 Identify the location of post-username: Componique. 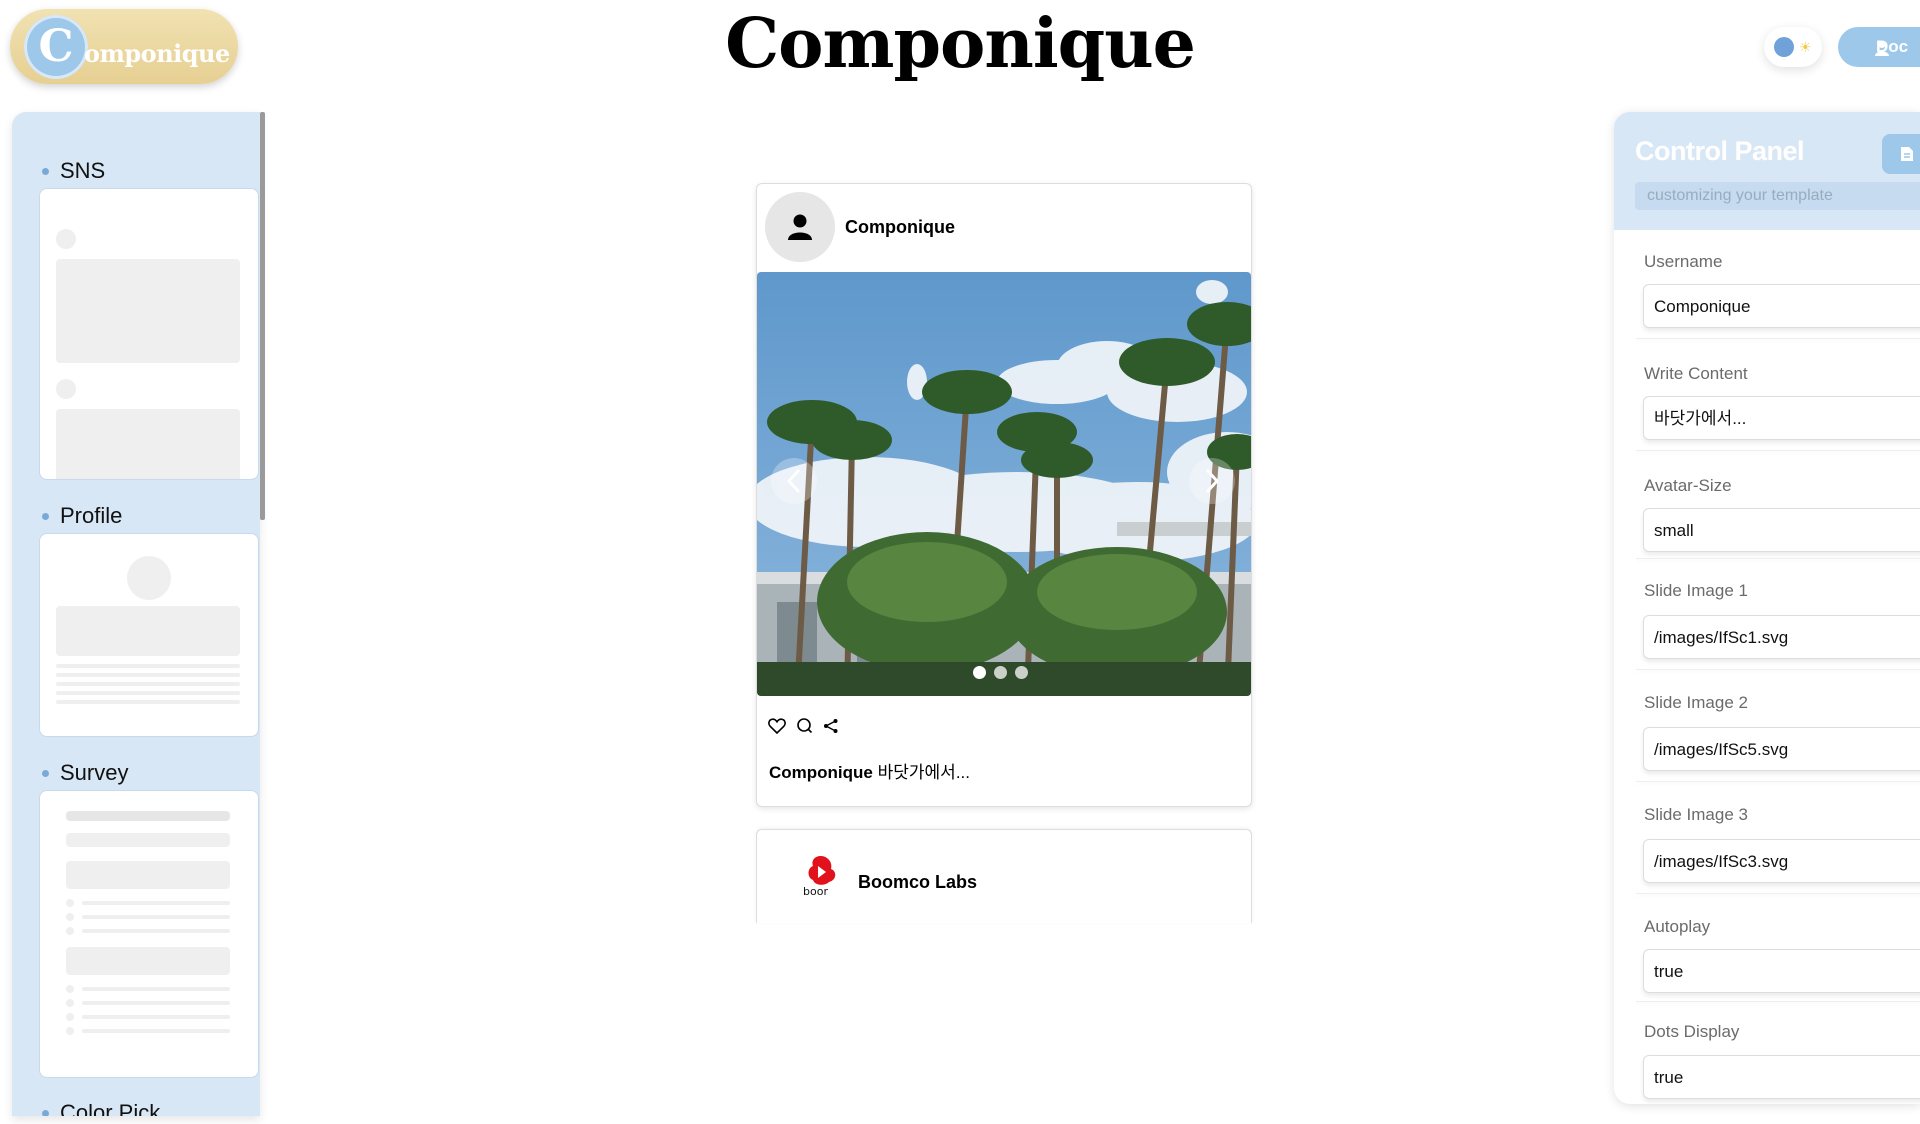
(900, 227).